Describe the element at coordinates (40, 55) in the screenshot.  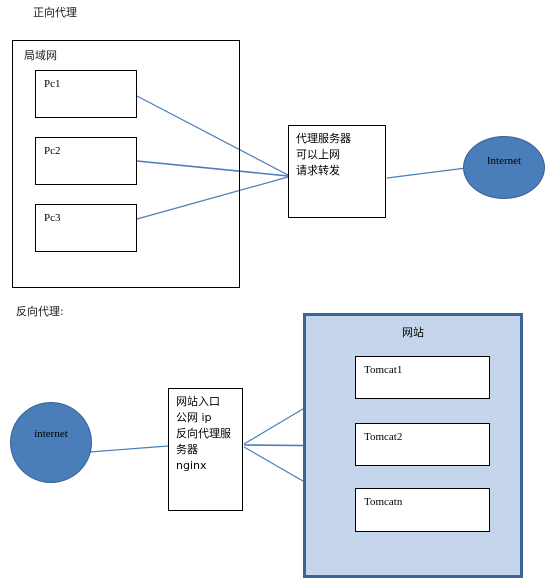
I see `lan-label: 局域网` at that location.